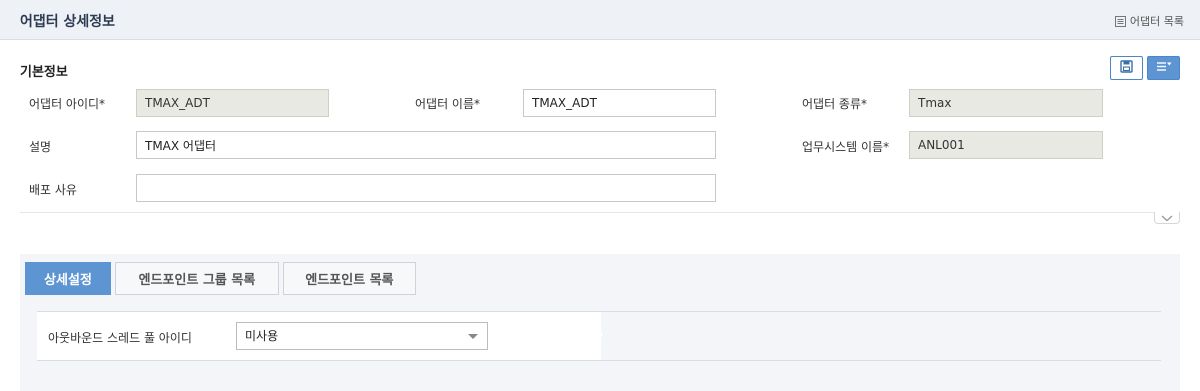 The image size is (1200, 391). Describe the element at coordinates (835, 104) in the screenshot. I see `adapter-type-label: 어댑터 종류*` at that location.